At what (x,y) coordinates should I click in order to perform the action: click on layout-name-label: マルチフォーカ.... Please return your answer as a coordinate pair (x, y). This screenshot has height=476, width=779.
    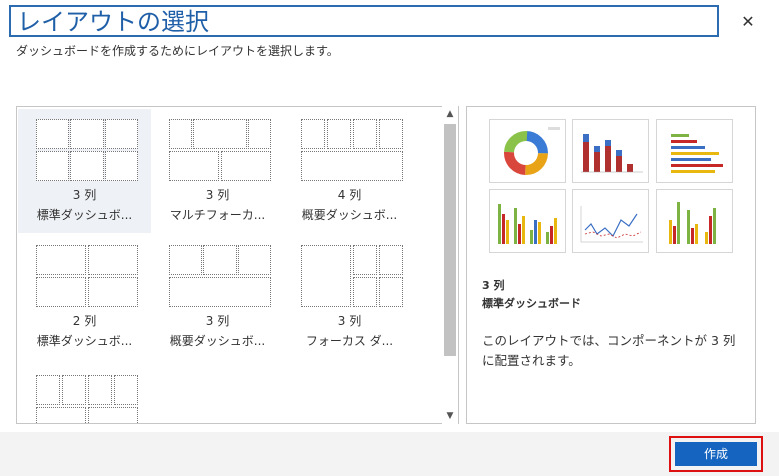
    Looking at the image, I should click on (217, 215).